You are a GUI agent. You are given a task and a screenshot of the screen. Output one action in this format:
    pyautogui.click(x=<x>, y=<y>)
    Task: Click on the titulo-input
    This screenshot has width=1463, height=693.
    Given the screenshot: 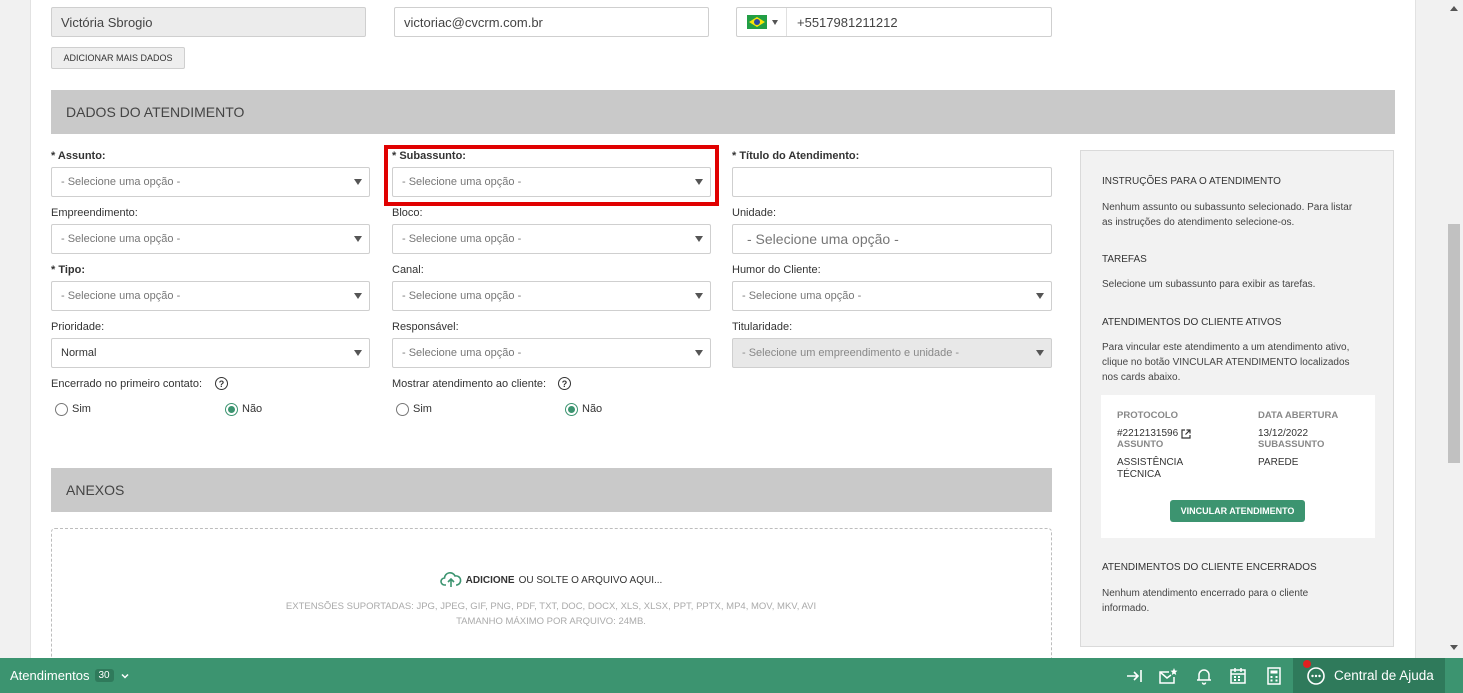 What is the action you would take?
    pyautogui.click(x=892, y=182)
    